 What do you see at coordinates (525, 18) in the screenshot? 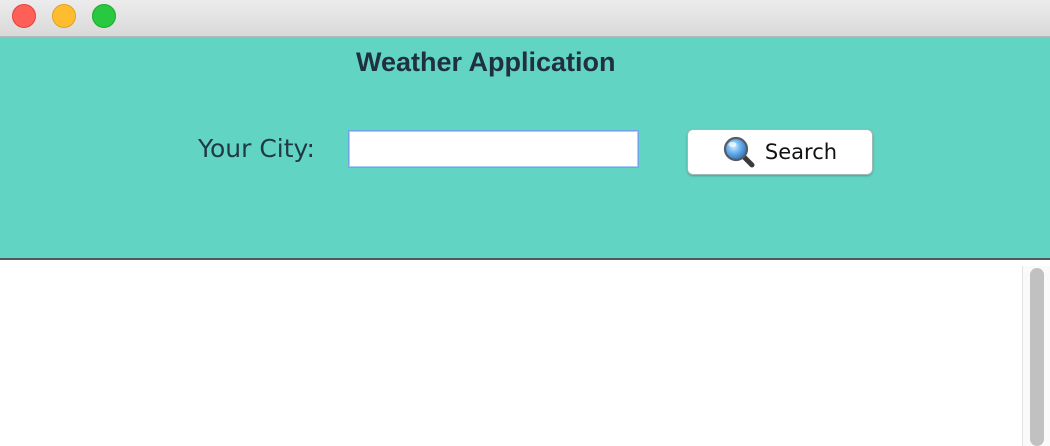
I see `title-bar` at bounding box center [525, 18].